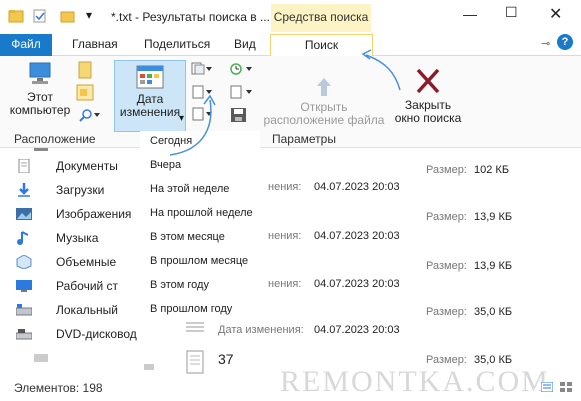 This screenshot has height=401, width=581. Describe the element at coordinates (285, 102) in the screenshot. I see `annotation-arrows` at that location.